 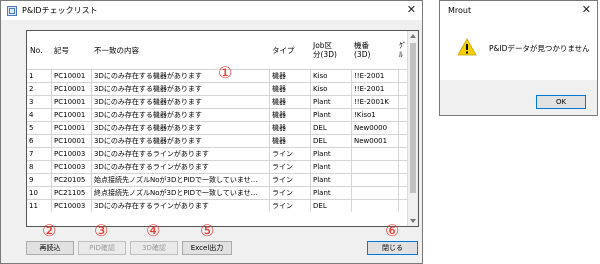 I want to click on message-box-footer: OK, so click(x=518, y=97).